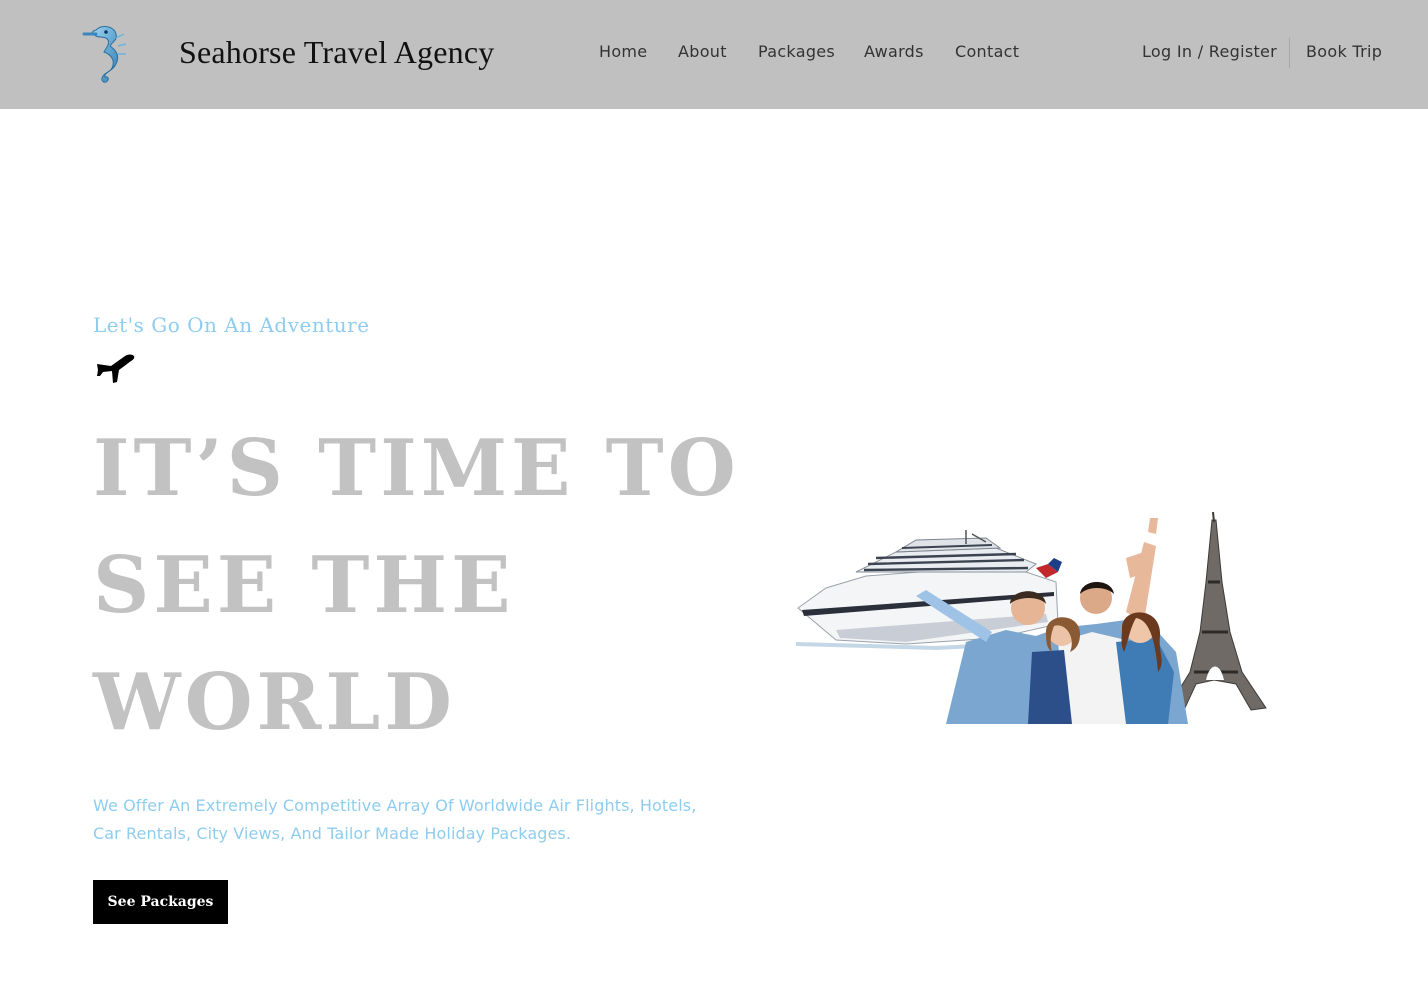  What do you see at coordinates (929, 590) in the screenshot?
I see `cruise-ship-illustration` at bounding box center [929, 590].